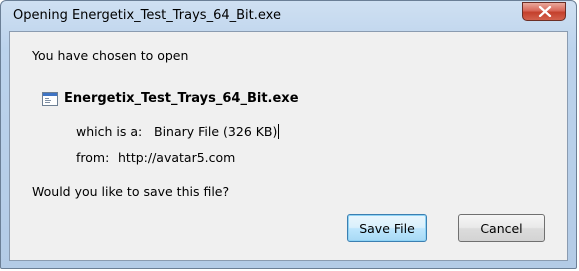  Describe the element at coordinates (93, 157) in the screenshot. I see `from-label: from:` at that location.